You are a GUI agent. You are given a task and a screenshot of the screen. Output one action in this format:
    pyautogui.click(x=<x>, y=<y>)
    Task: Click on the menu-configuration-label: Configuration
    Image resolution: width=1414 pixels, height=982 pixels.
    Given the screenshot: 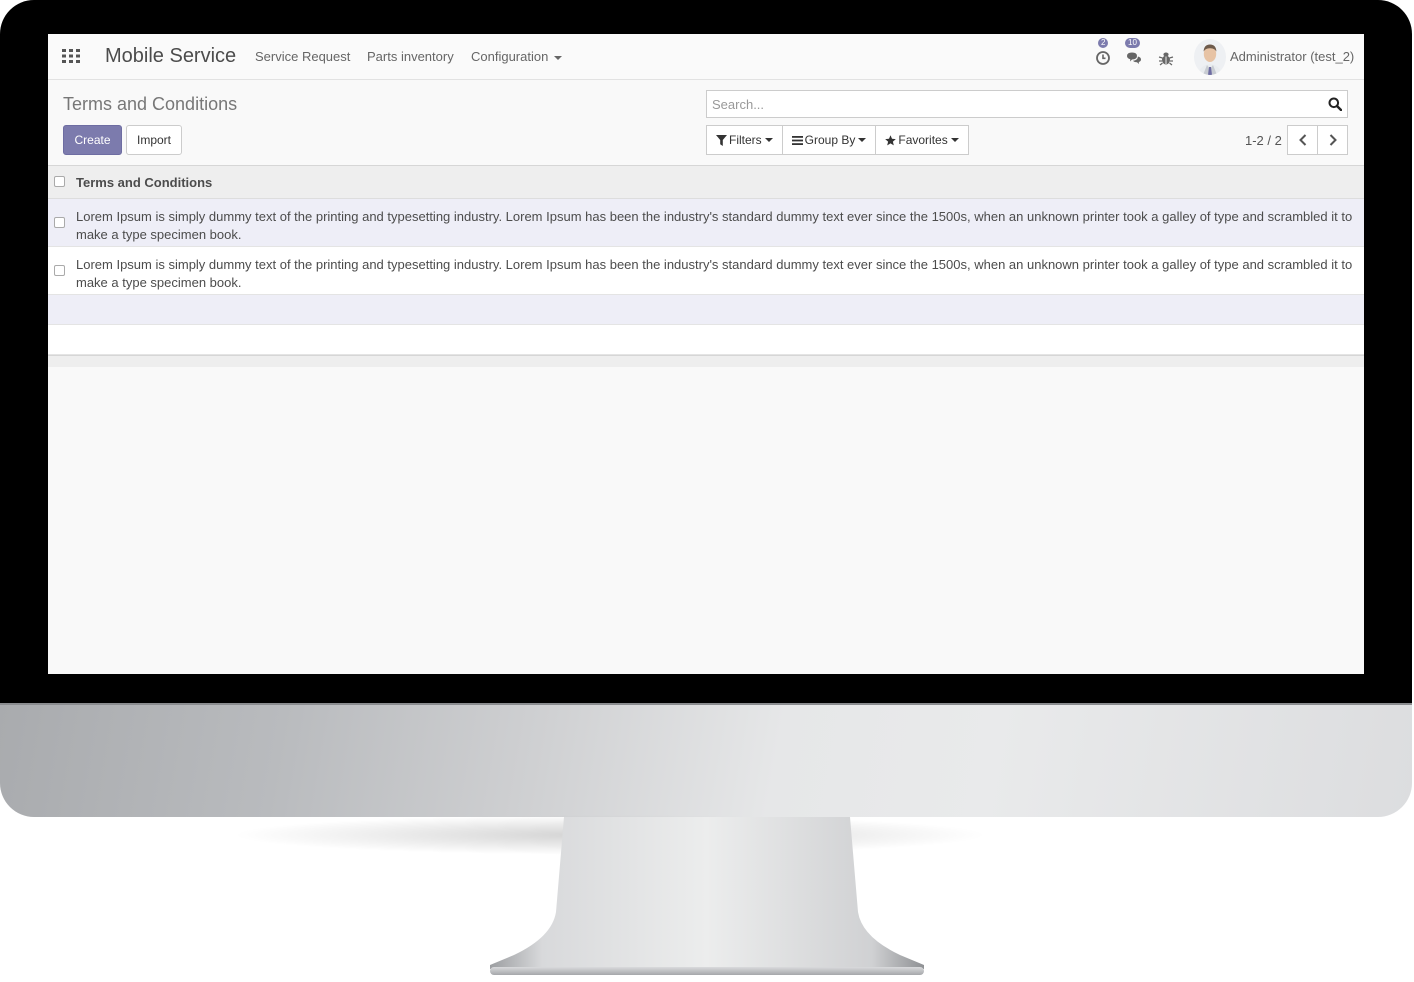 What is the action you would take?
    pyautogui.click(x=510, y=56)
    